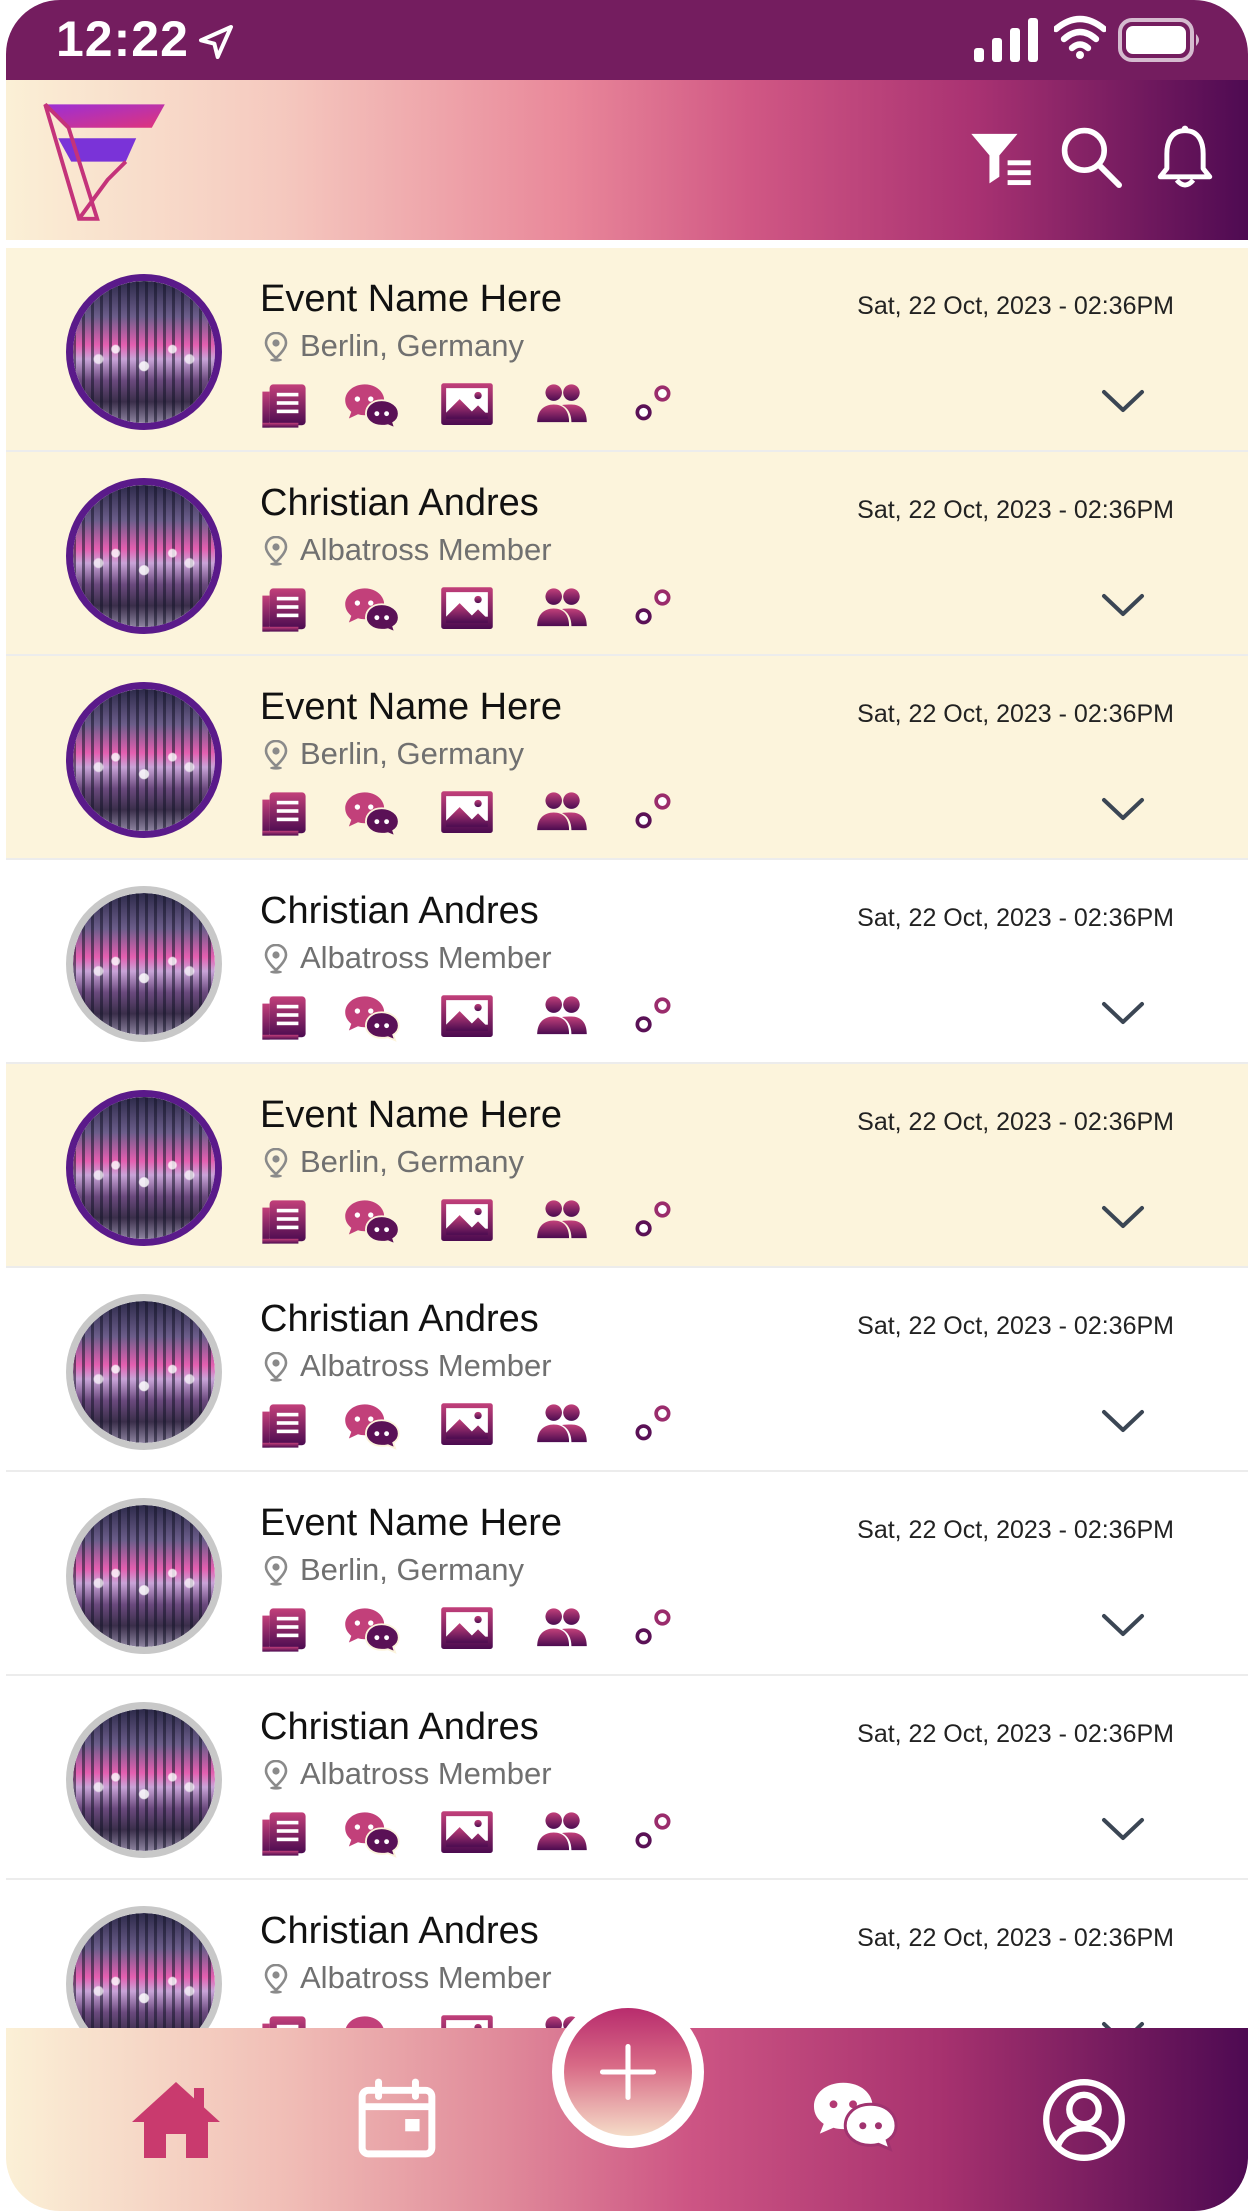  What do you see at coordinates (1001, 157) in the screenshot?
I see `filter-funnel-icon` at bounding box center [1001, 157].